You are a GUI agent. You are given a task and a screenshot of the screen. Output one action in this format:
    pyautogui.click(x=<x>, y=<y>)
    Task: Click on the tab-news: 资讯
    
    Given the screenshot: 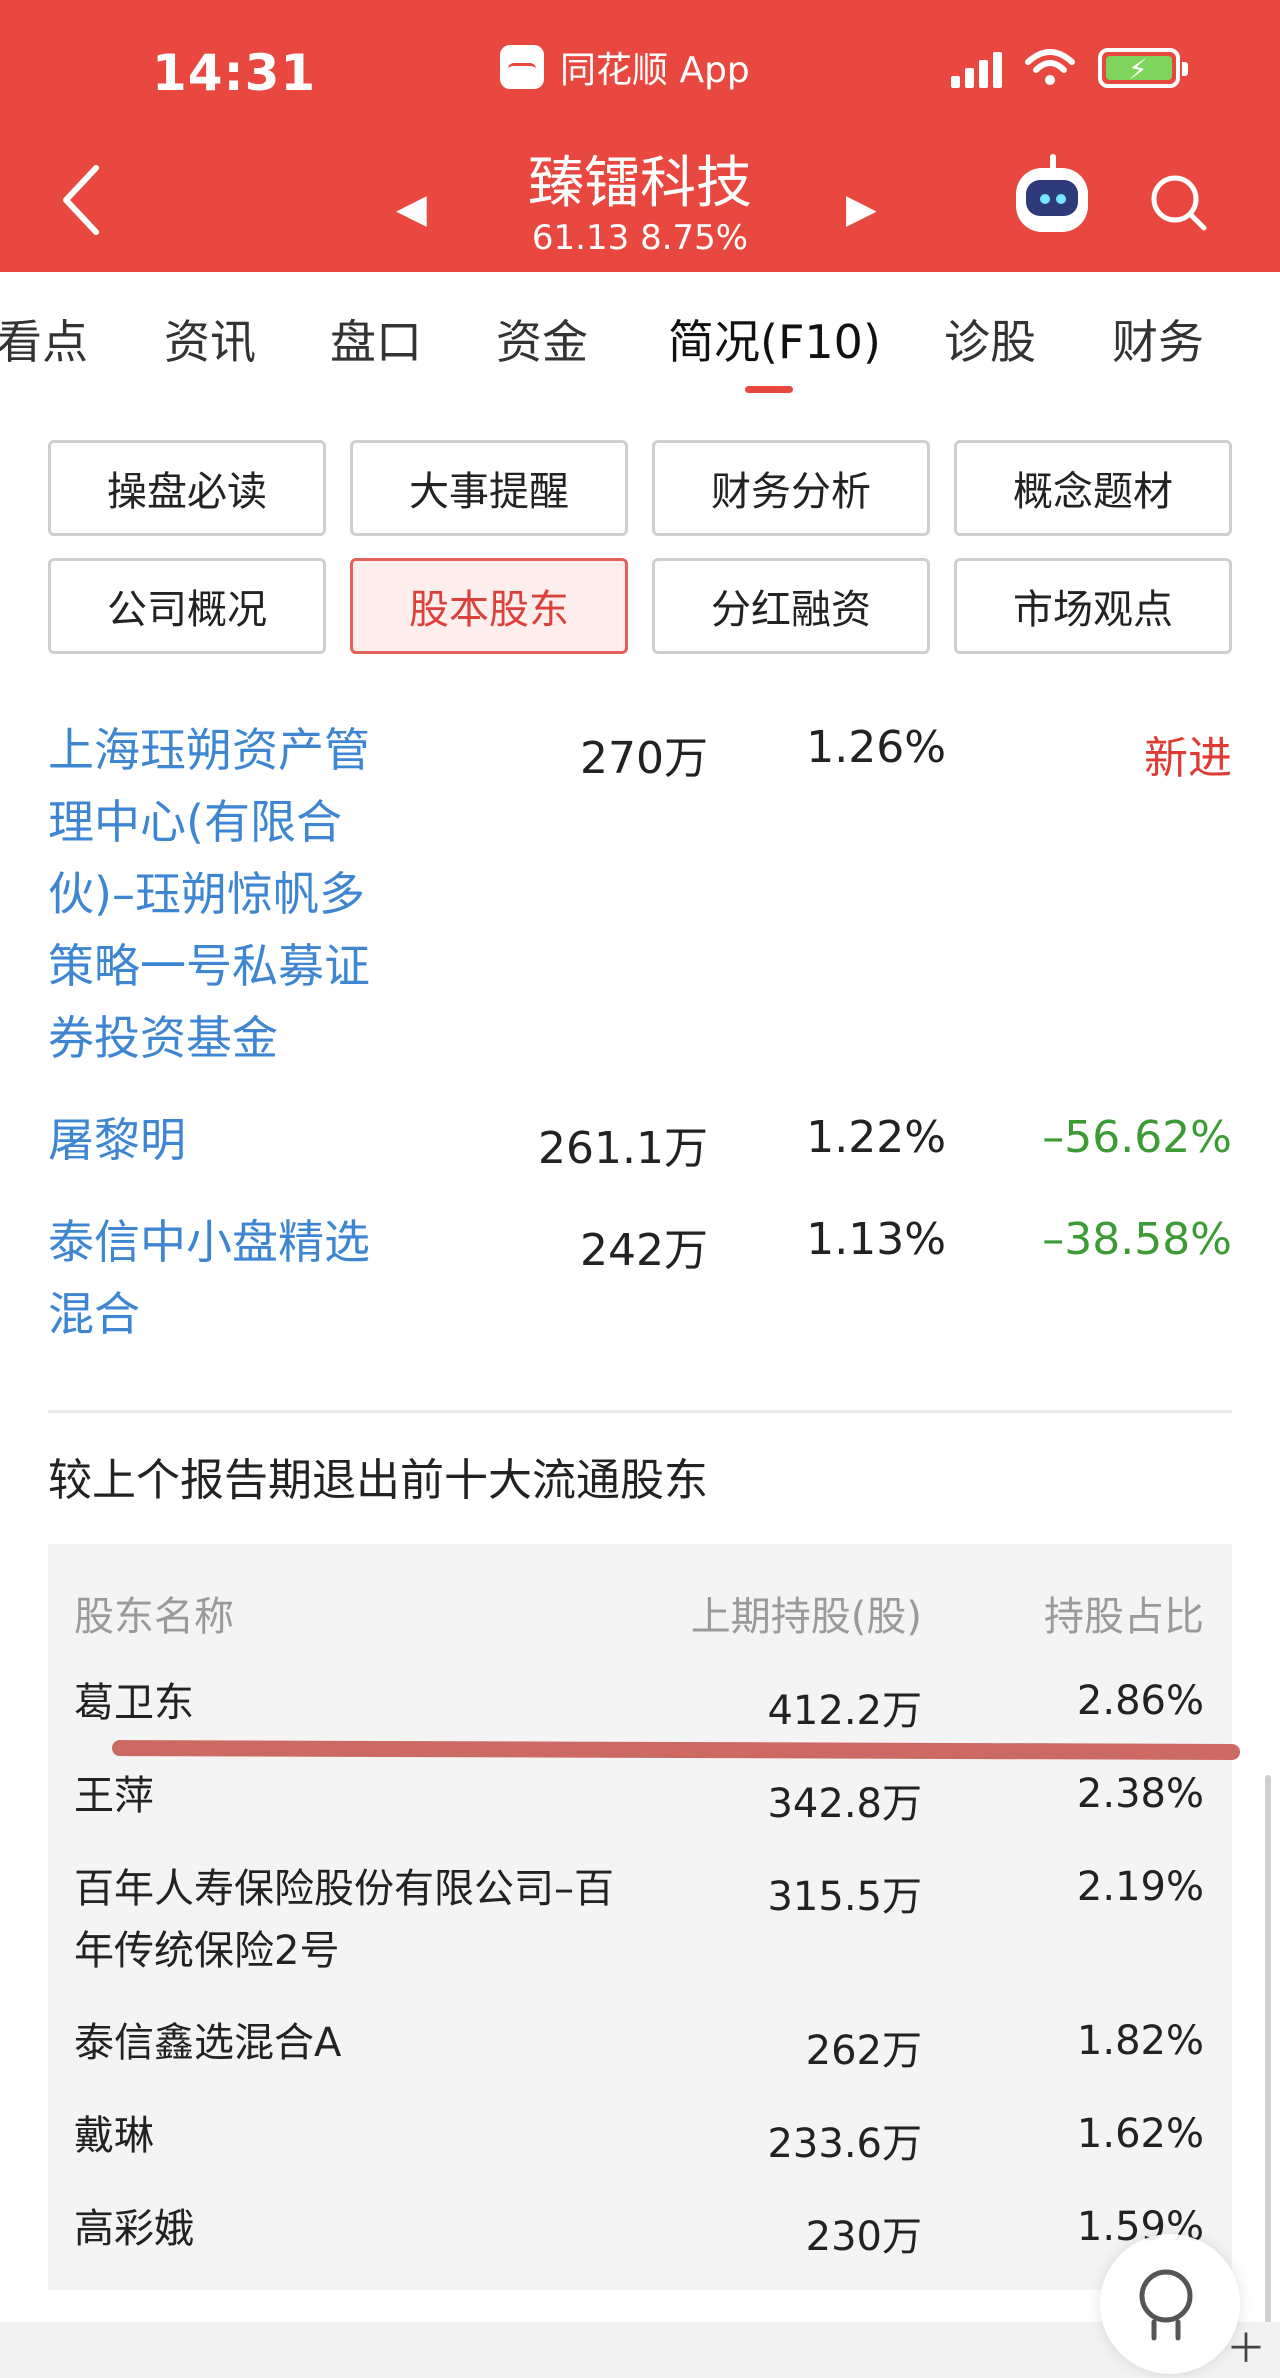 What is the action you would take?
    pyautogui.click(x=210, y=339)
    